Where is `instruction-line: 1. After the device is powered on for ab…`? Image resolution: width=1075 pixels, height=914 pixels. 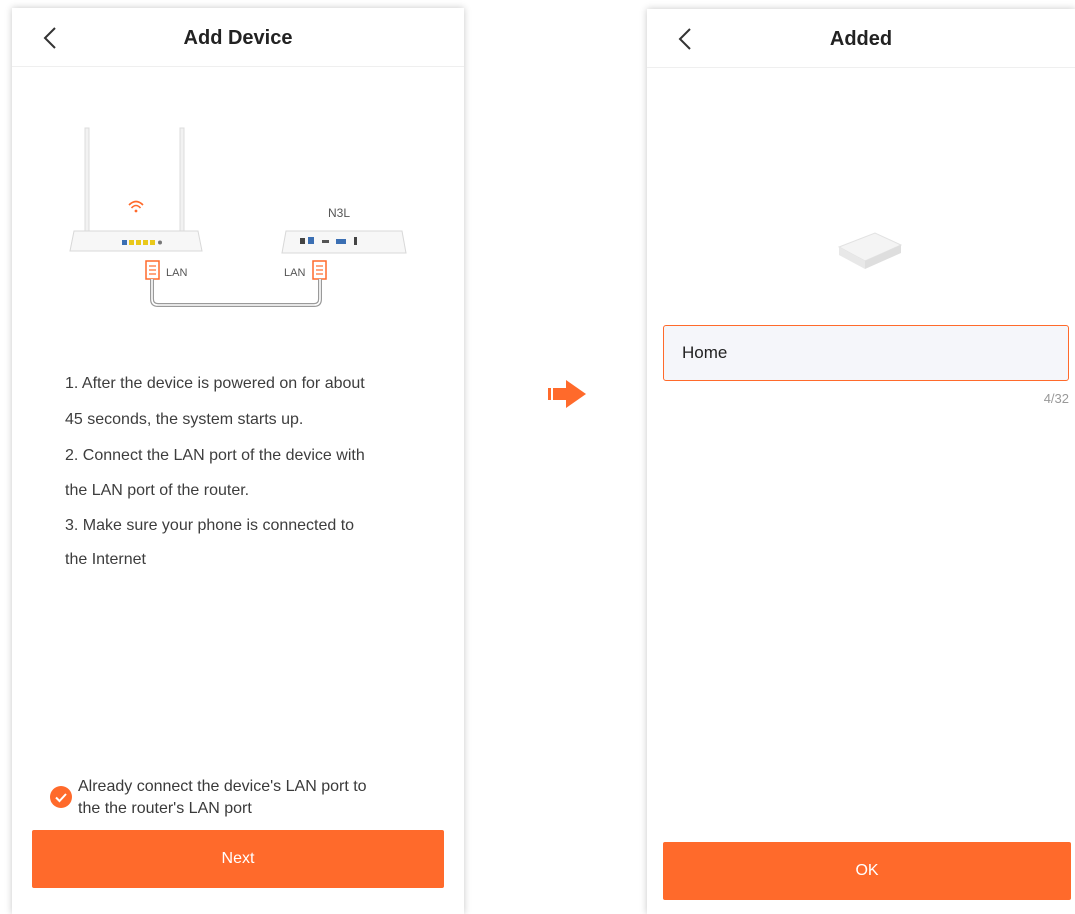
instruction-line: 1. After the device is powered on for ab… is located at coordinates (215, 383).